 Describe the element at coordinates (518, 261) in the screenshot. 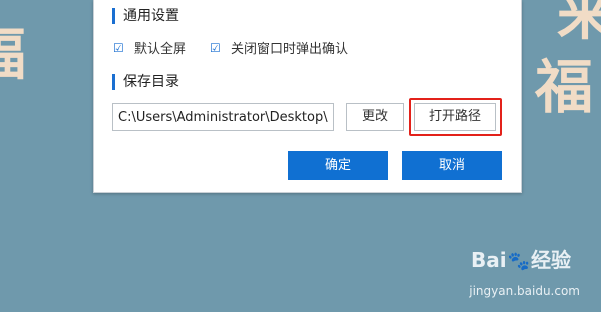

I see `paw-icon: 🐾` at that location.